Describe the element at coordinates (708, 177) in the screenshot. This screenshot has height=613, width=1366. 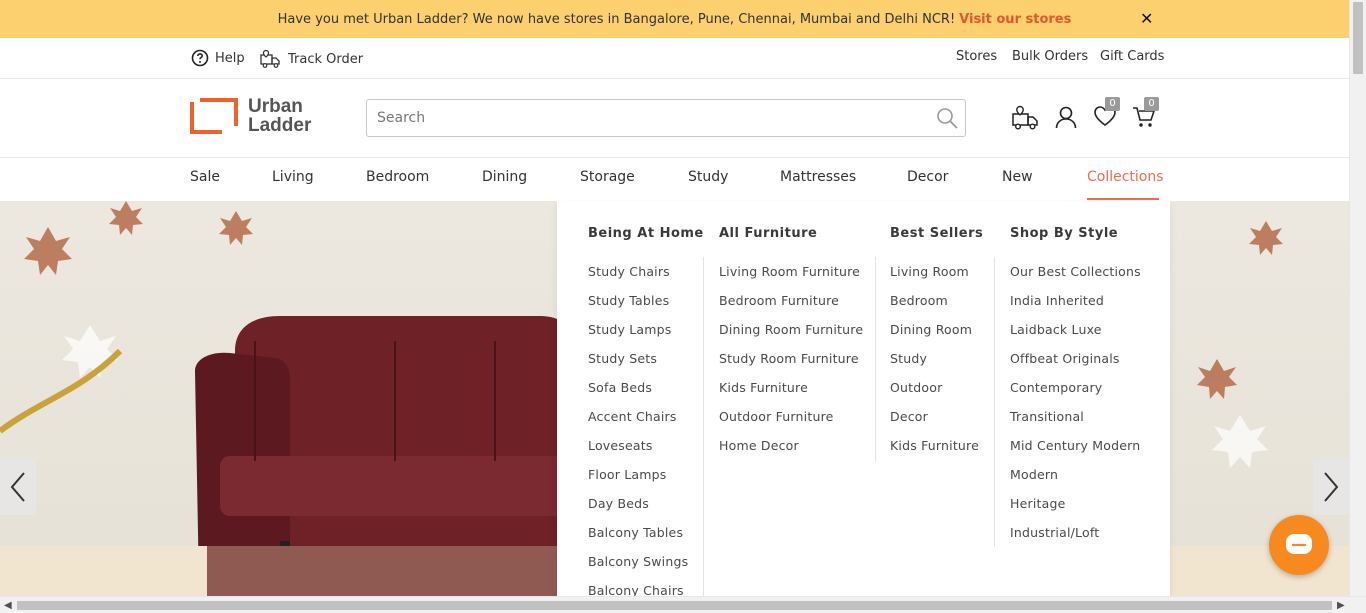
I see `nav-item-study: Study` at that location.